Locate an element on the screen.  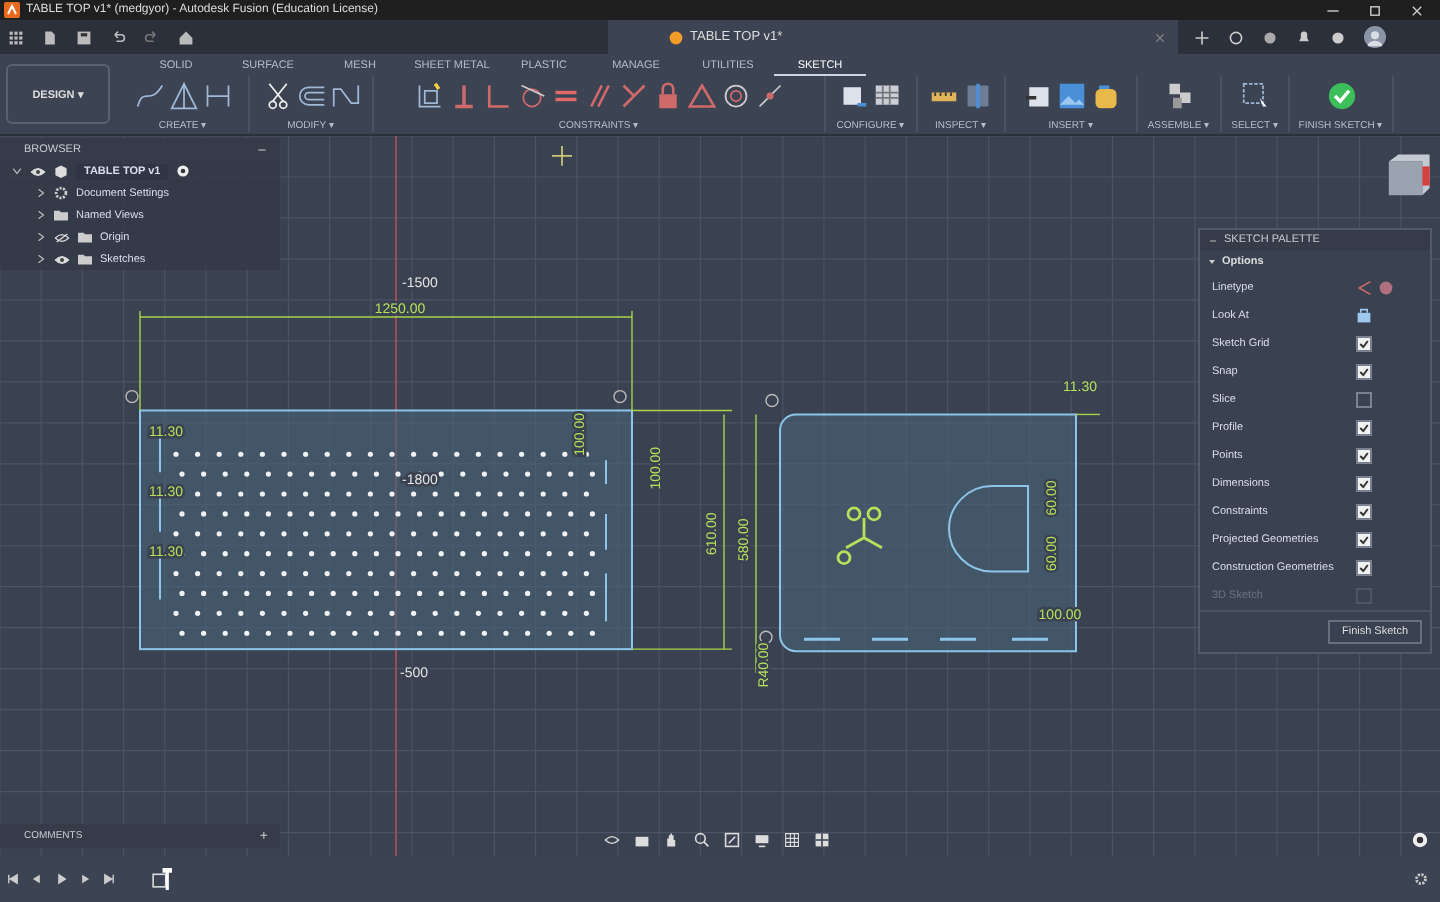
box-icon is located at coordinates (854, 95).